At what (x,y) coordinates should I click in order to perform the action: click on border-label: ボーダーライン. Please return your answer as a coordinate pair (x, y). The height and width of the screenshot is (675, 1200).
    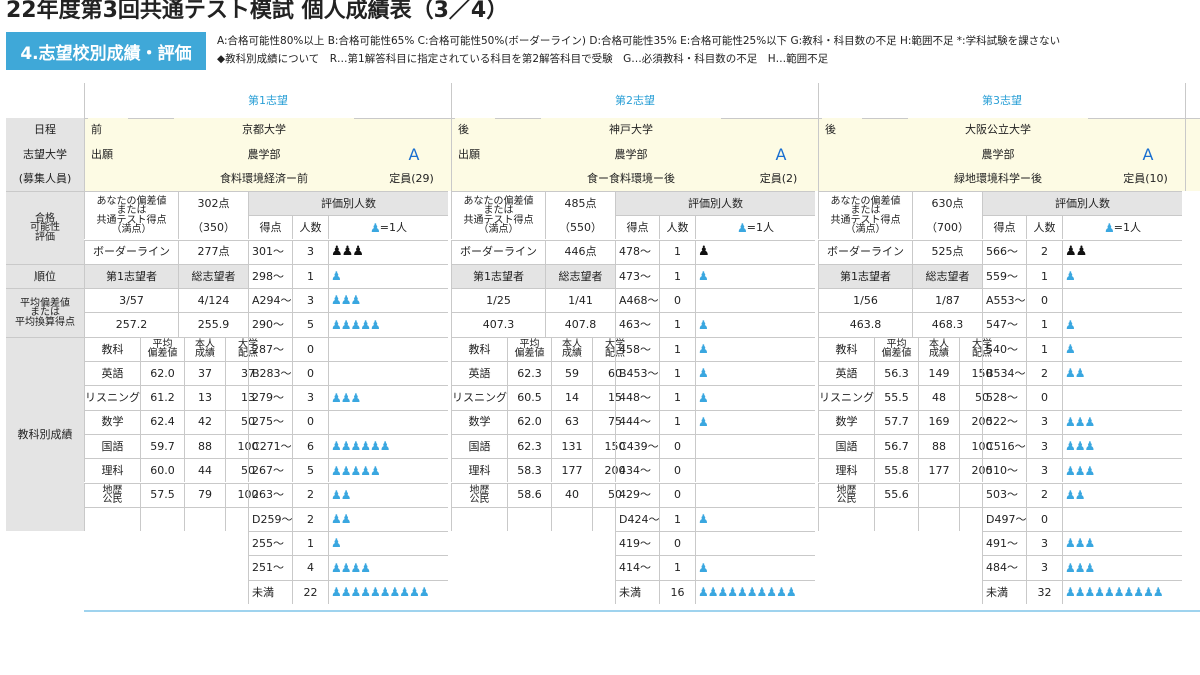
    Looking at the image, I should click on (865, 251).